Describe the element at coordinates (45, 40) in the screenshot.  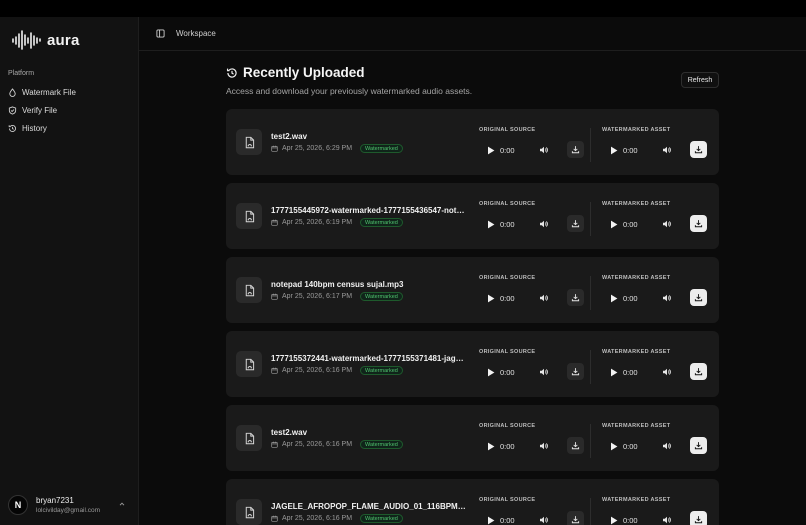
I see `logo: aura` at that location.